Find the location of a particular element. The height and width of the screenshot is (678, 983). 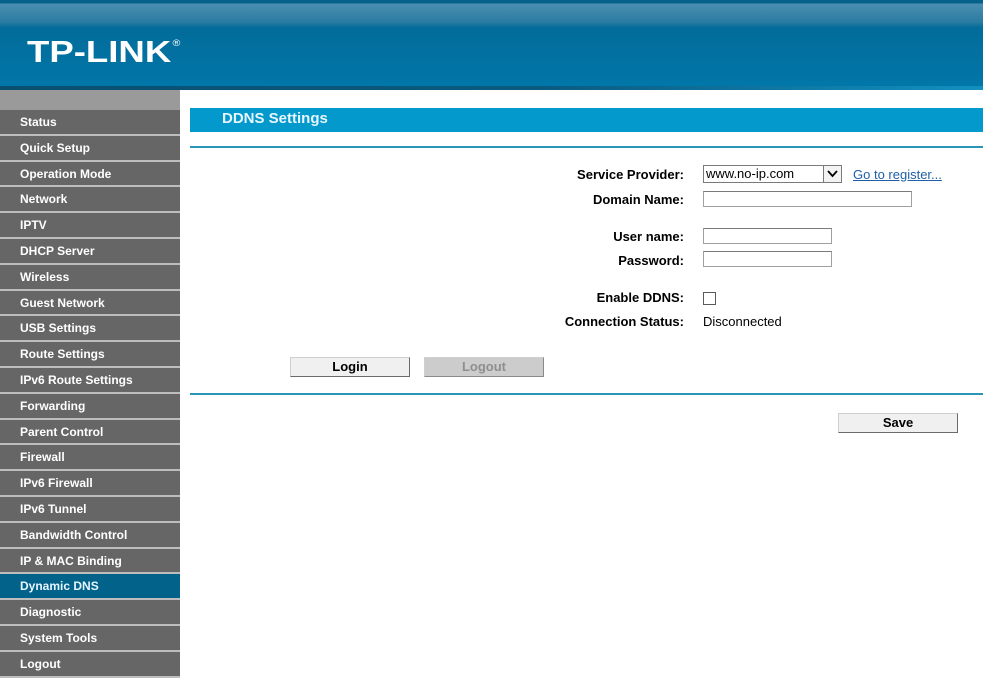

sidebar-item-usb-settings: USB Settings is located at coordinates (90, 329).